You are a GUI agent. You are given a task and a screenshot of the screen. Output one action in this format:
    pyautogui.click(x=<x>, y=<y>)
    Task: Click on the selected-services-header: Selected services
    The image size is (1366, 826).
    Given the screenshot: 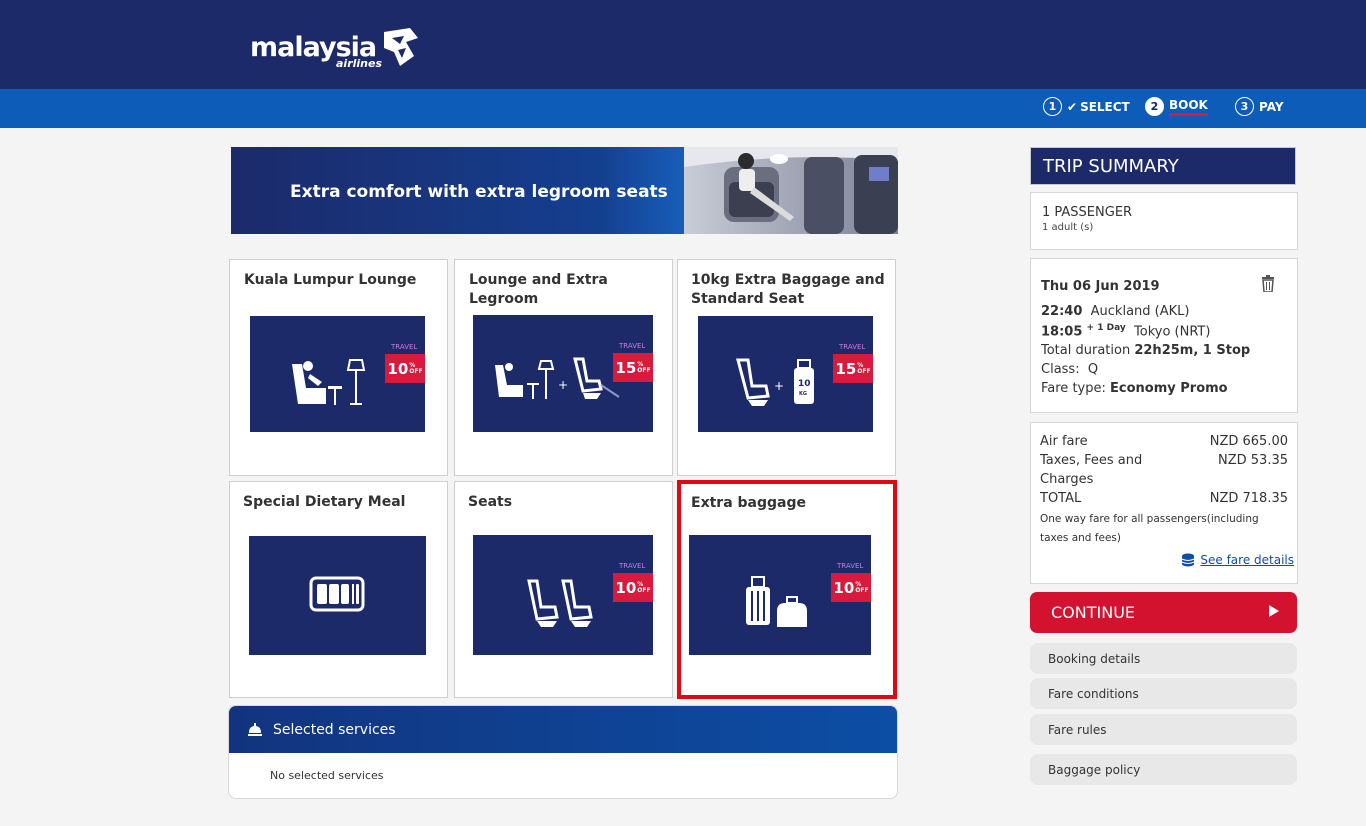 What is the action you would take?
    pyautogui.click(x=563, y=729)
    